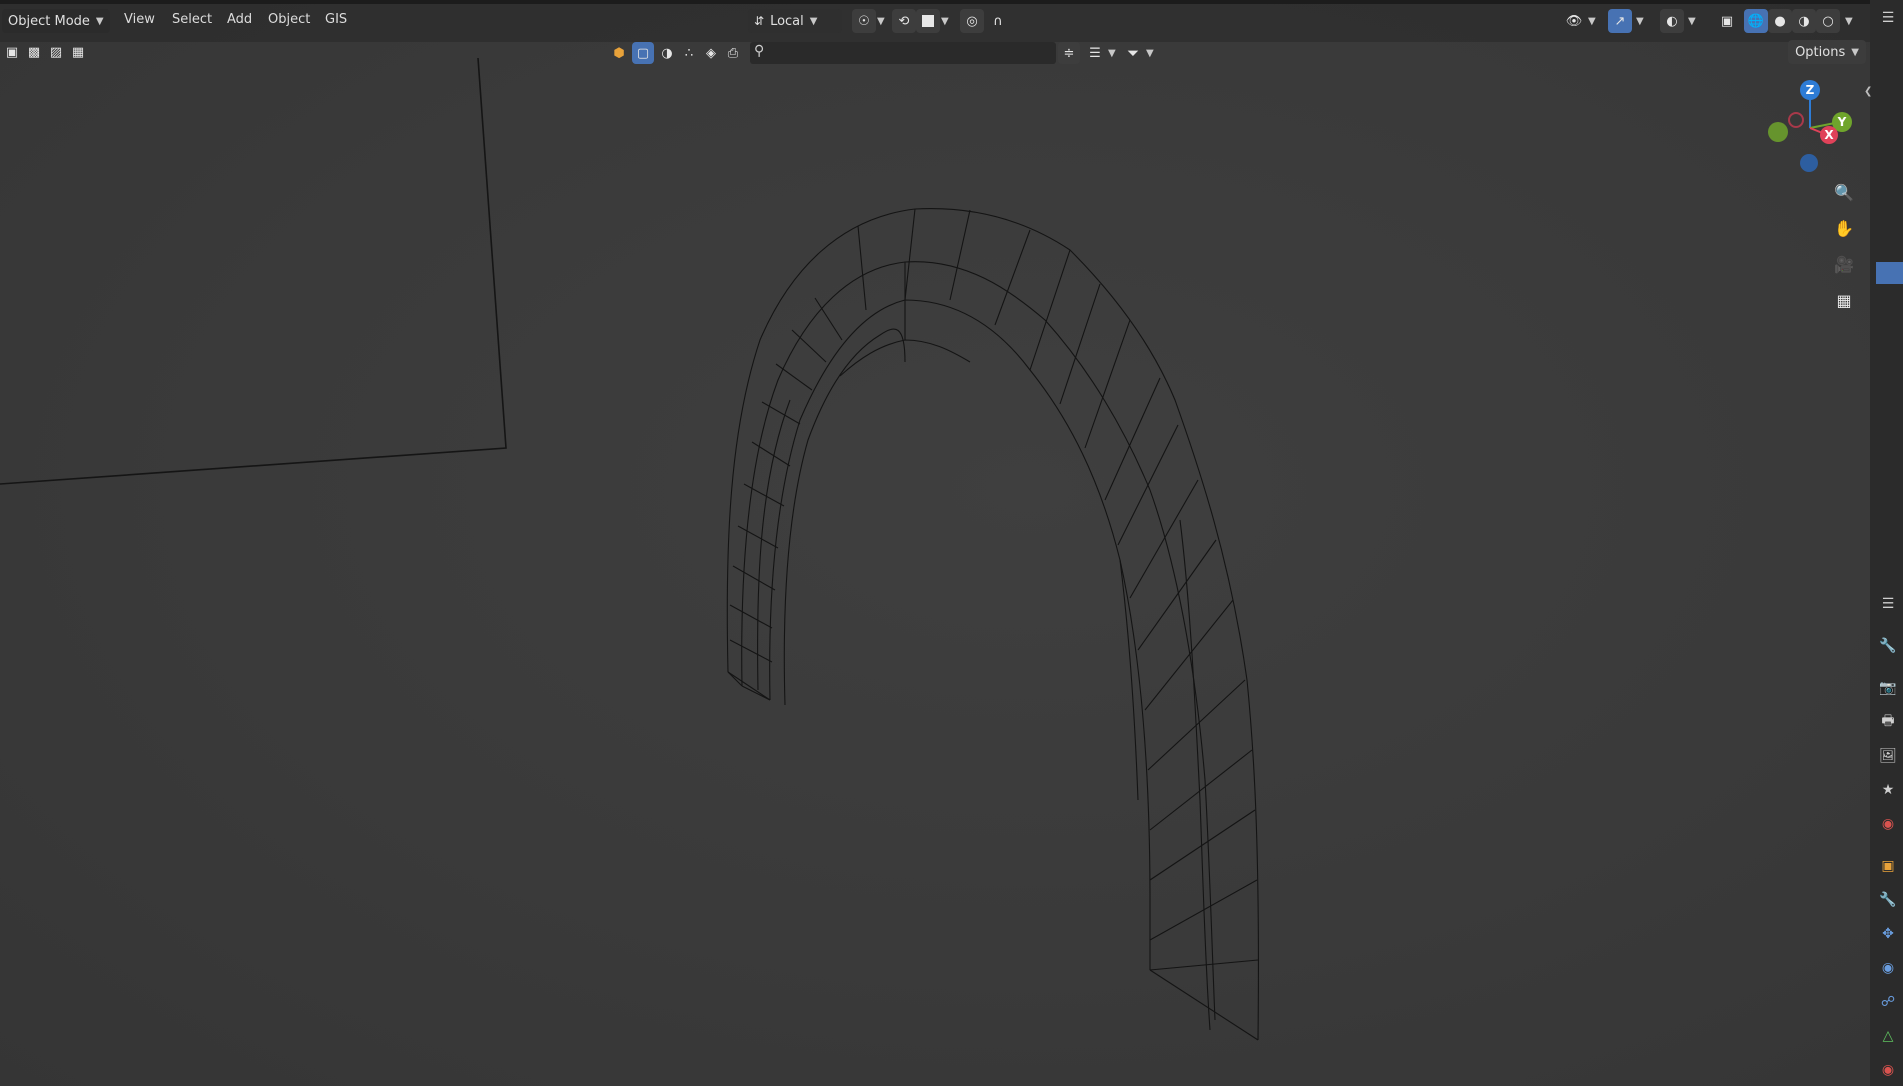 Image resolution: width=1903 pixels, height=1086 pixels. What do you see at coordinates (49, 21) in the screenshot?
I see `mode-label: Object Mode` at bounding box center [49, 21].